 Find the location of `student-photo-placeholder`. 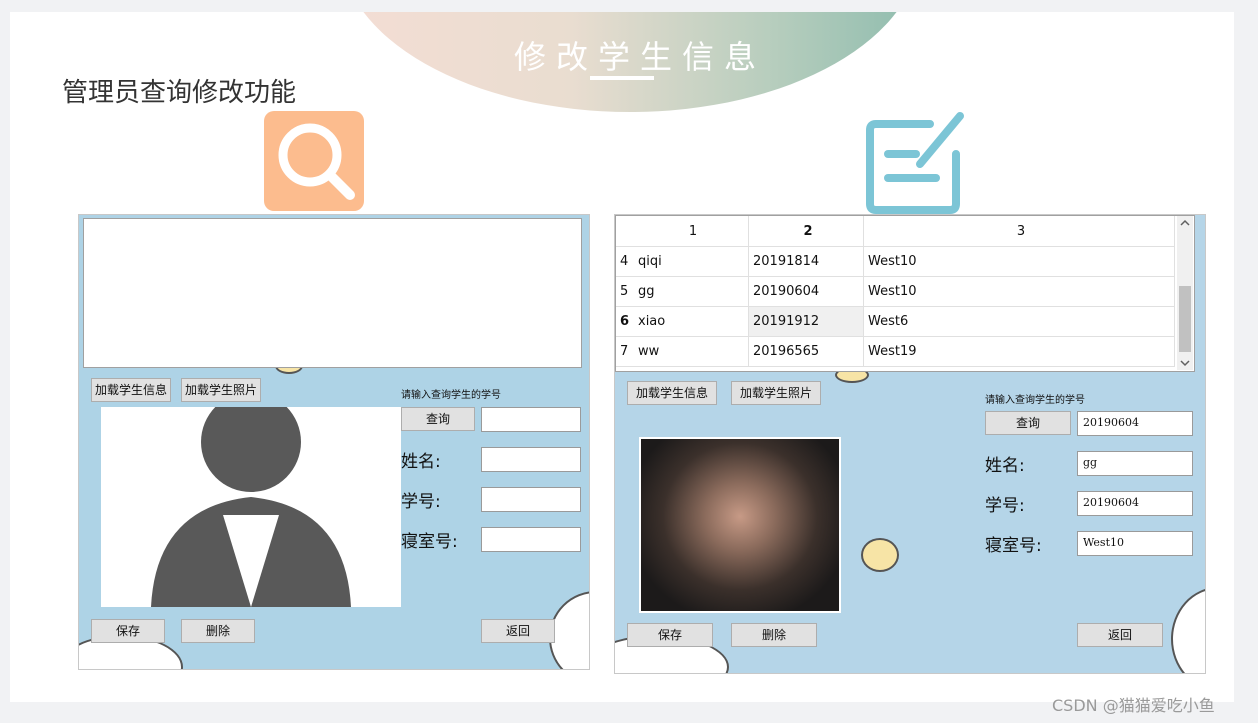

student-photo-placeholder is located at coordinates (251, 507).